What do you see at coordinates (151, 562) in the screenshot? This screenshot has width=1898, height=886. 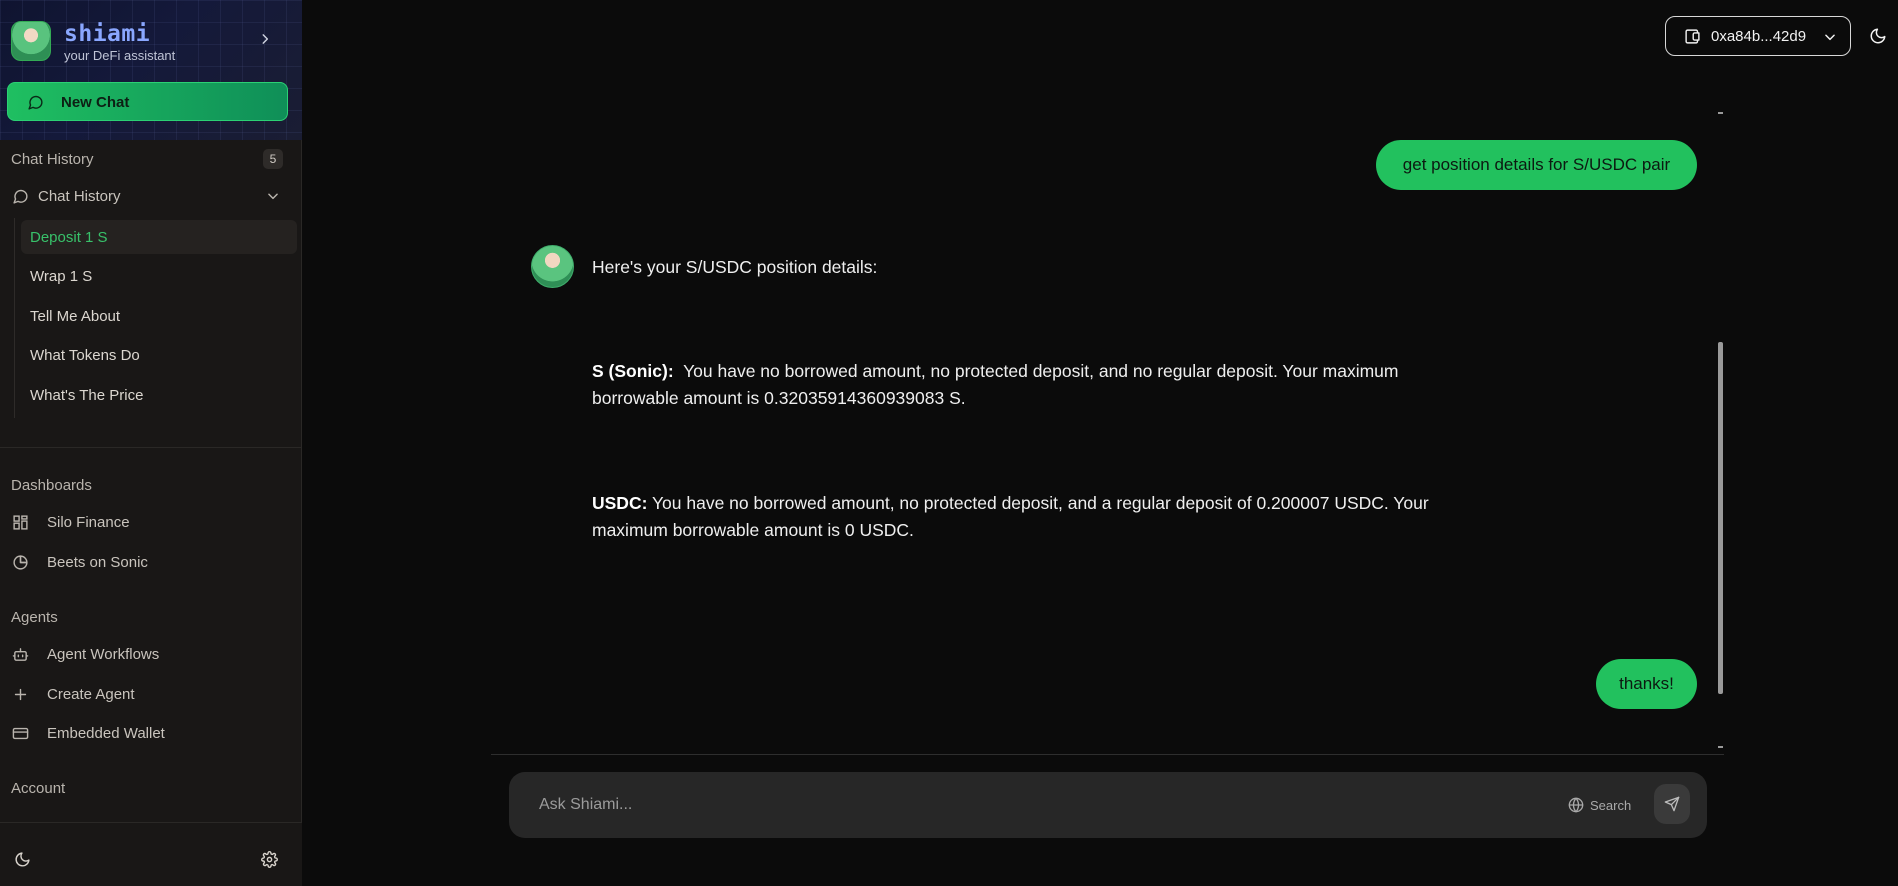 I see `sidebar-item-beets-on-sonic: Beets on Sonic` at bounding box center [151, 562].